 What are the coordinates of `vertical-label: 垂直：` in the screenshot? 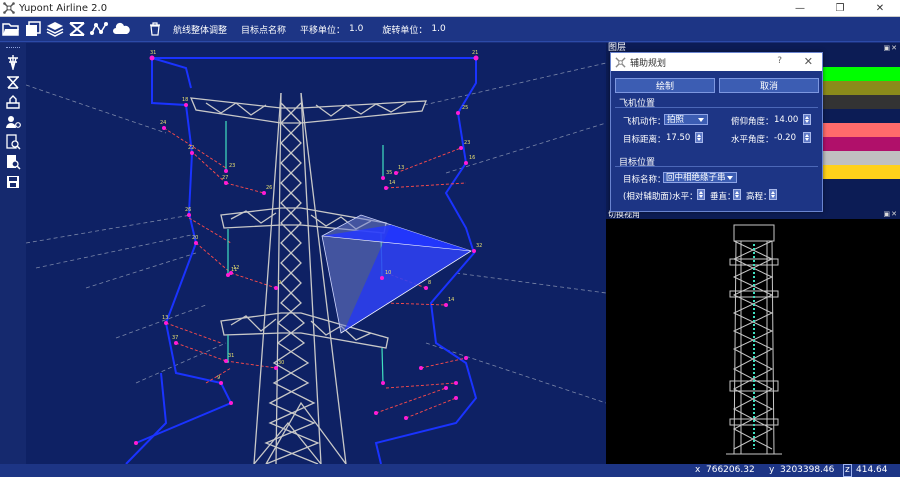 It's located at (723, 197).